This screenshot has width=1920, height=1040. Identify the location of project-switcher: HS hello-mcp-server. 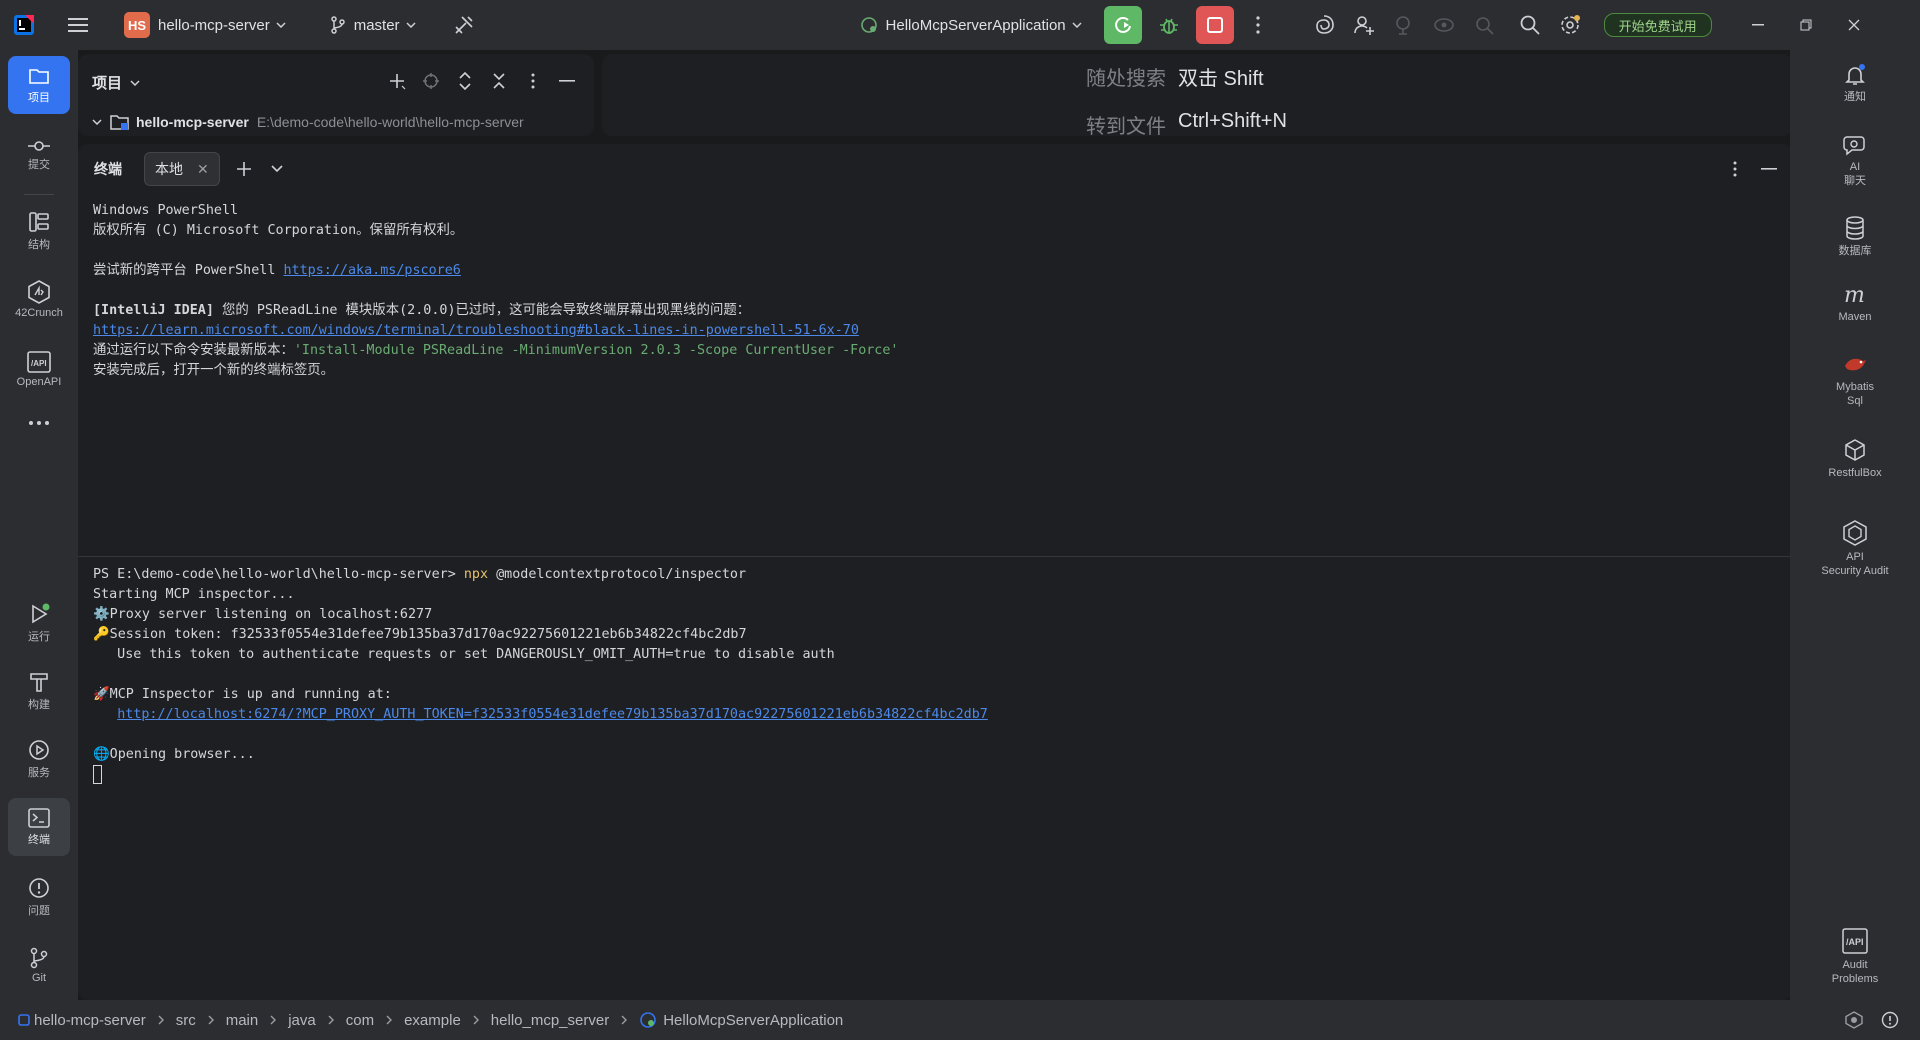
(205, 25).